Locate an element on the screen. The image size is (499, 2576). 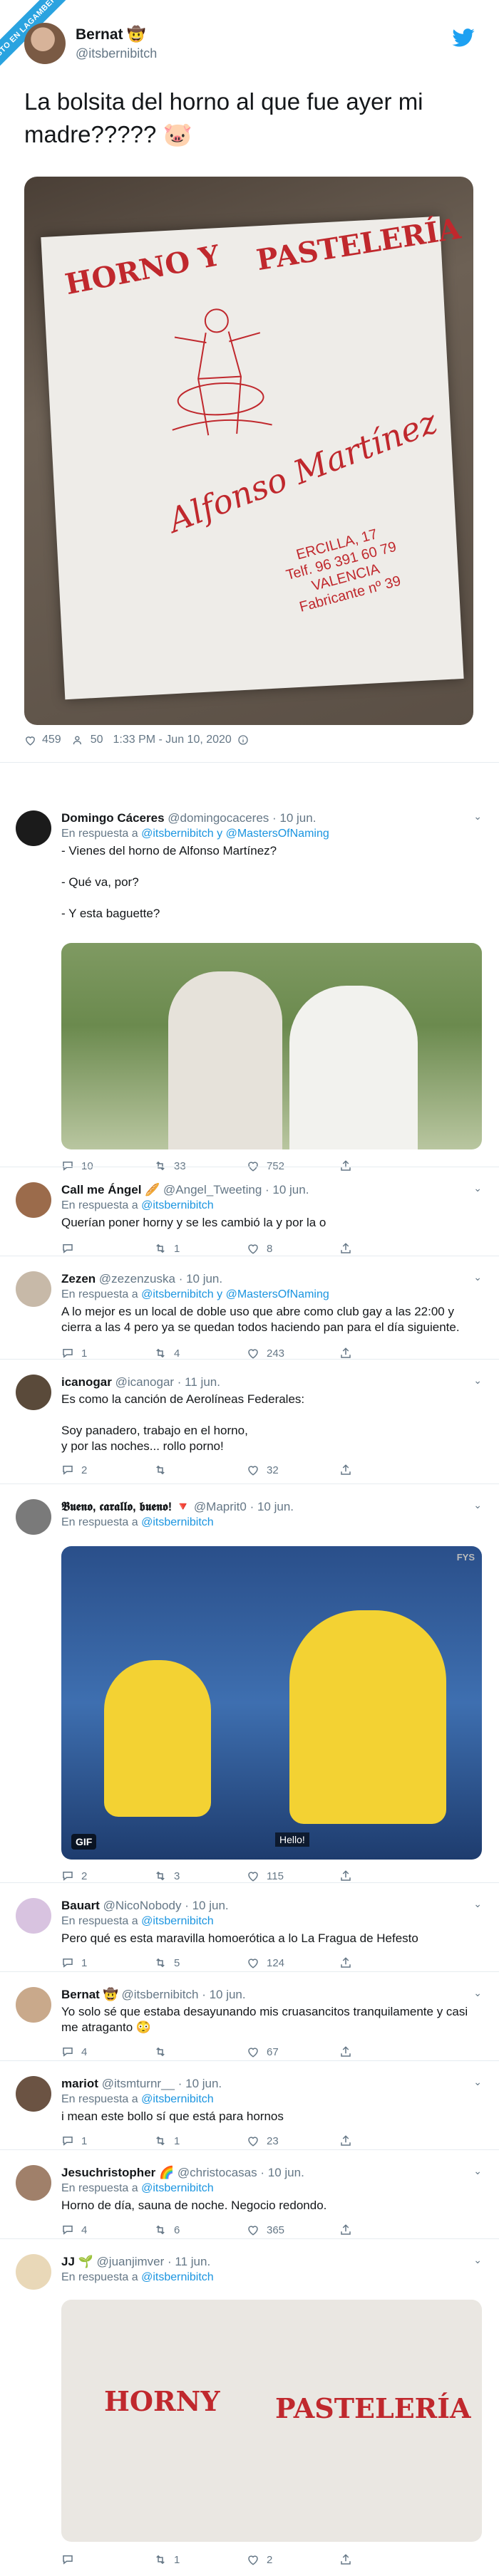
tweet-timestamp: 1:33 PM - Jun 10, 2020 is located at coordinates (172, 740).